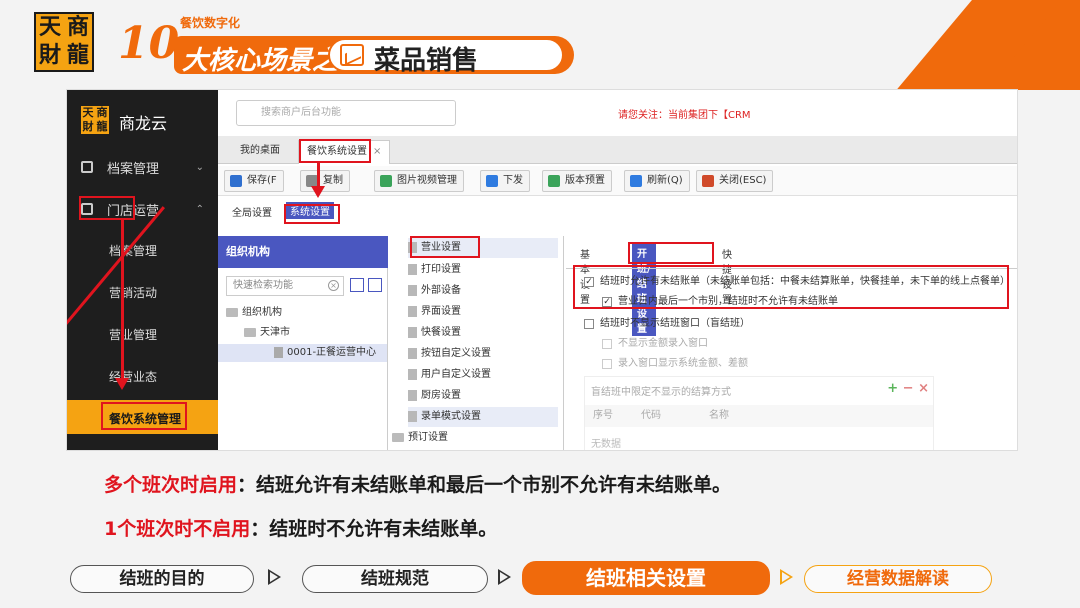 This screenshot has width=1080, height=608. Describe the element at coordinates (840, 45) in the screenshot. I see `header-decoration` at that location.